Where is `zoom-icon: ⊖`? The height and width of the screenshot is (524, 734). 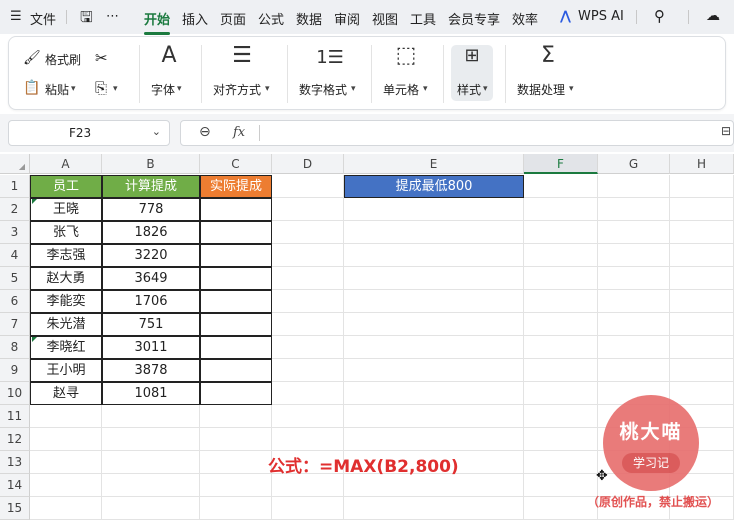
zoom-icon: ⊖ is located at coordinates (205, 132).